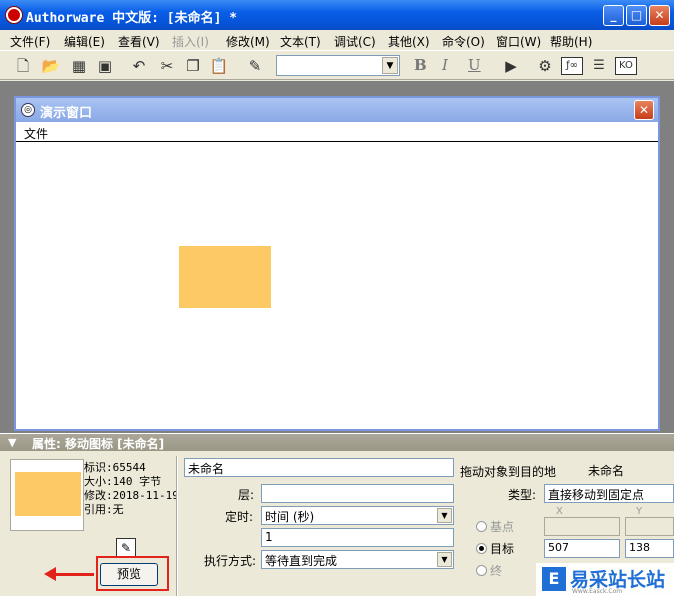 Image resolution: width=674 pixels, height=596 pixels. I want to click on menu-file: 文件(F), so click(30, 41).